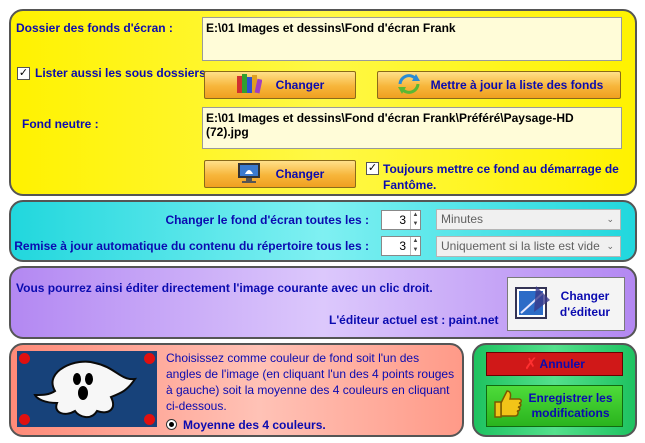  Describe the element at coordinates (528, 219) in the screenshot. I see `change-every-unit-select: Minutes ⌄` at that location.